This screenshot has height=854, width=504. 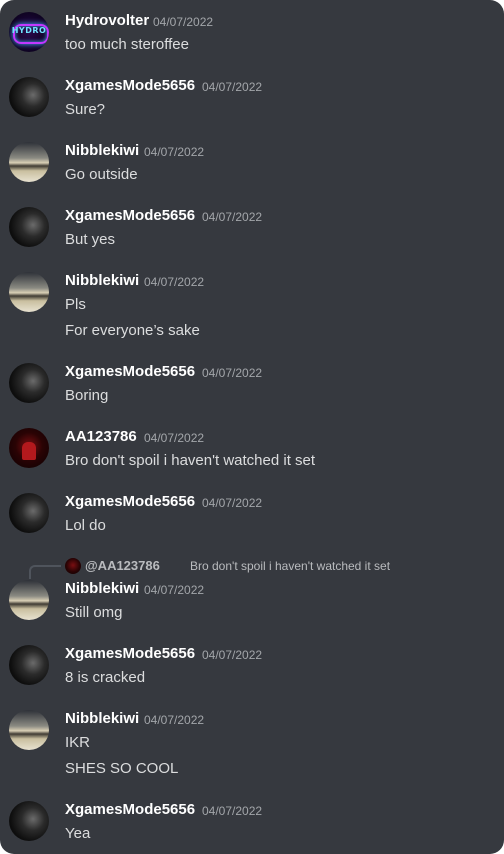 What do you see at coordinates (78, 833) in the screenshot?
I see `message-text: Yea` at bounding box center [78, 833].